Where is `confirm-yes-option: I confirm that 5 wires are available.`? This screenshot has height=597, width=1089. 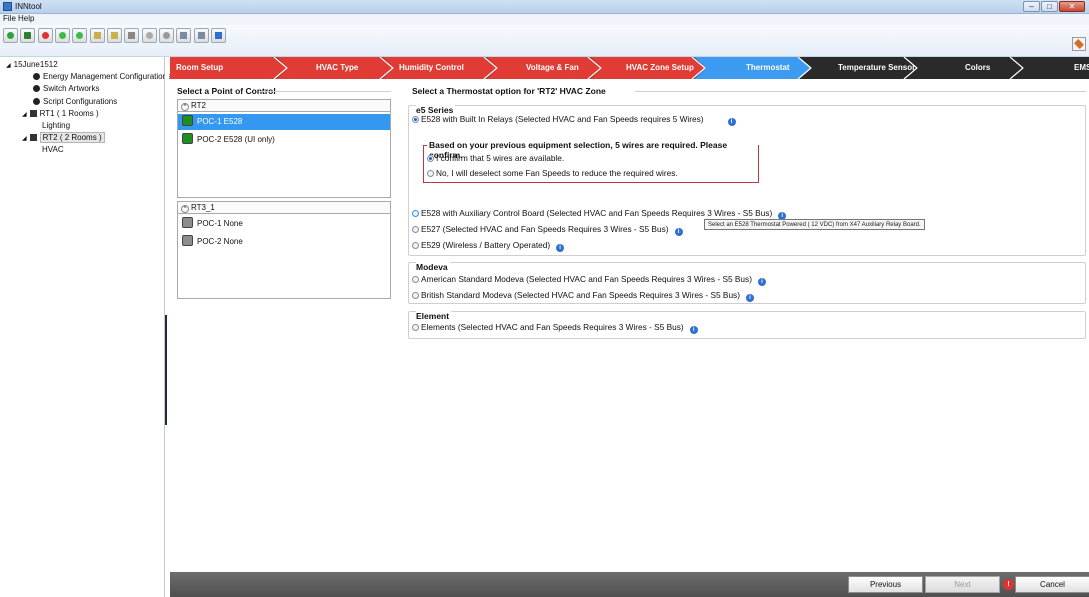 confirm-yes-option: I confirm that 5 wires are available. is located at coordinates (495, 158).